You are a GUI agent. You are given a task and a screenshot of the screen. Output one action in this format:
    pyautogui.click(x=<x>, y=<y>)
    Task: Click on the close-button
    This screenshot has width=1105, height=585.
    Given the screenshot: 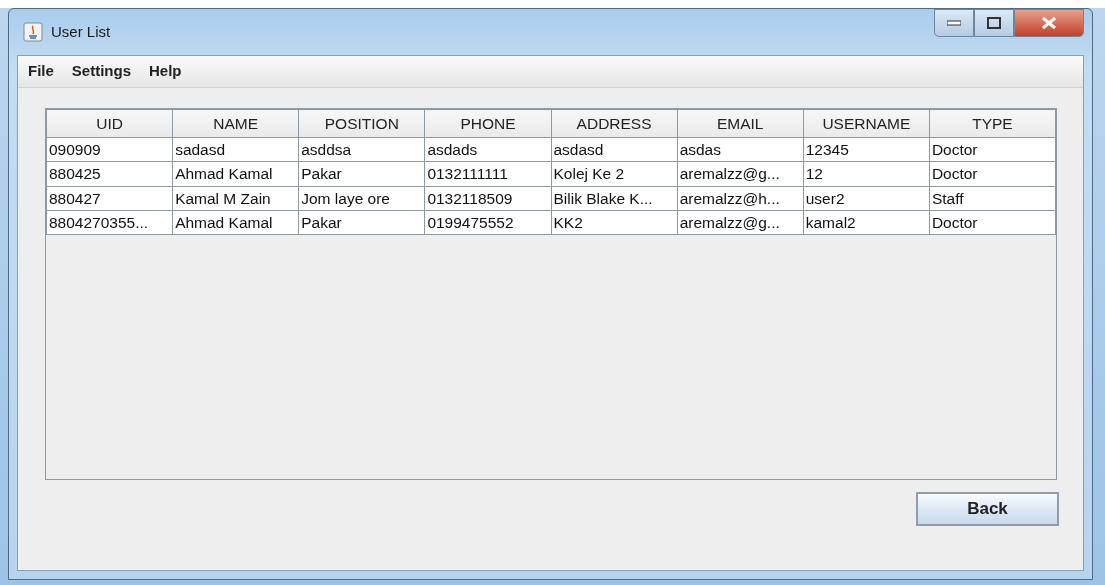 What is the action you would take?
    pyautogui.click(x=1049, y=23)
    